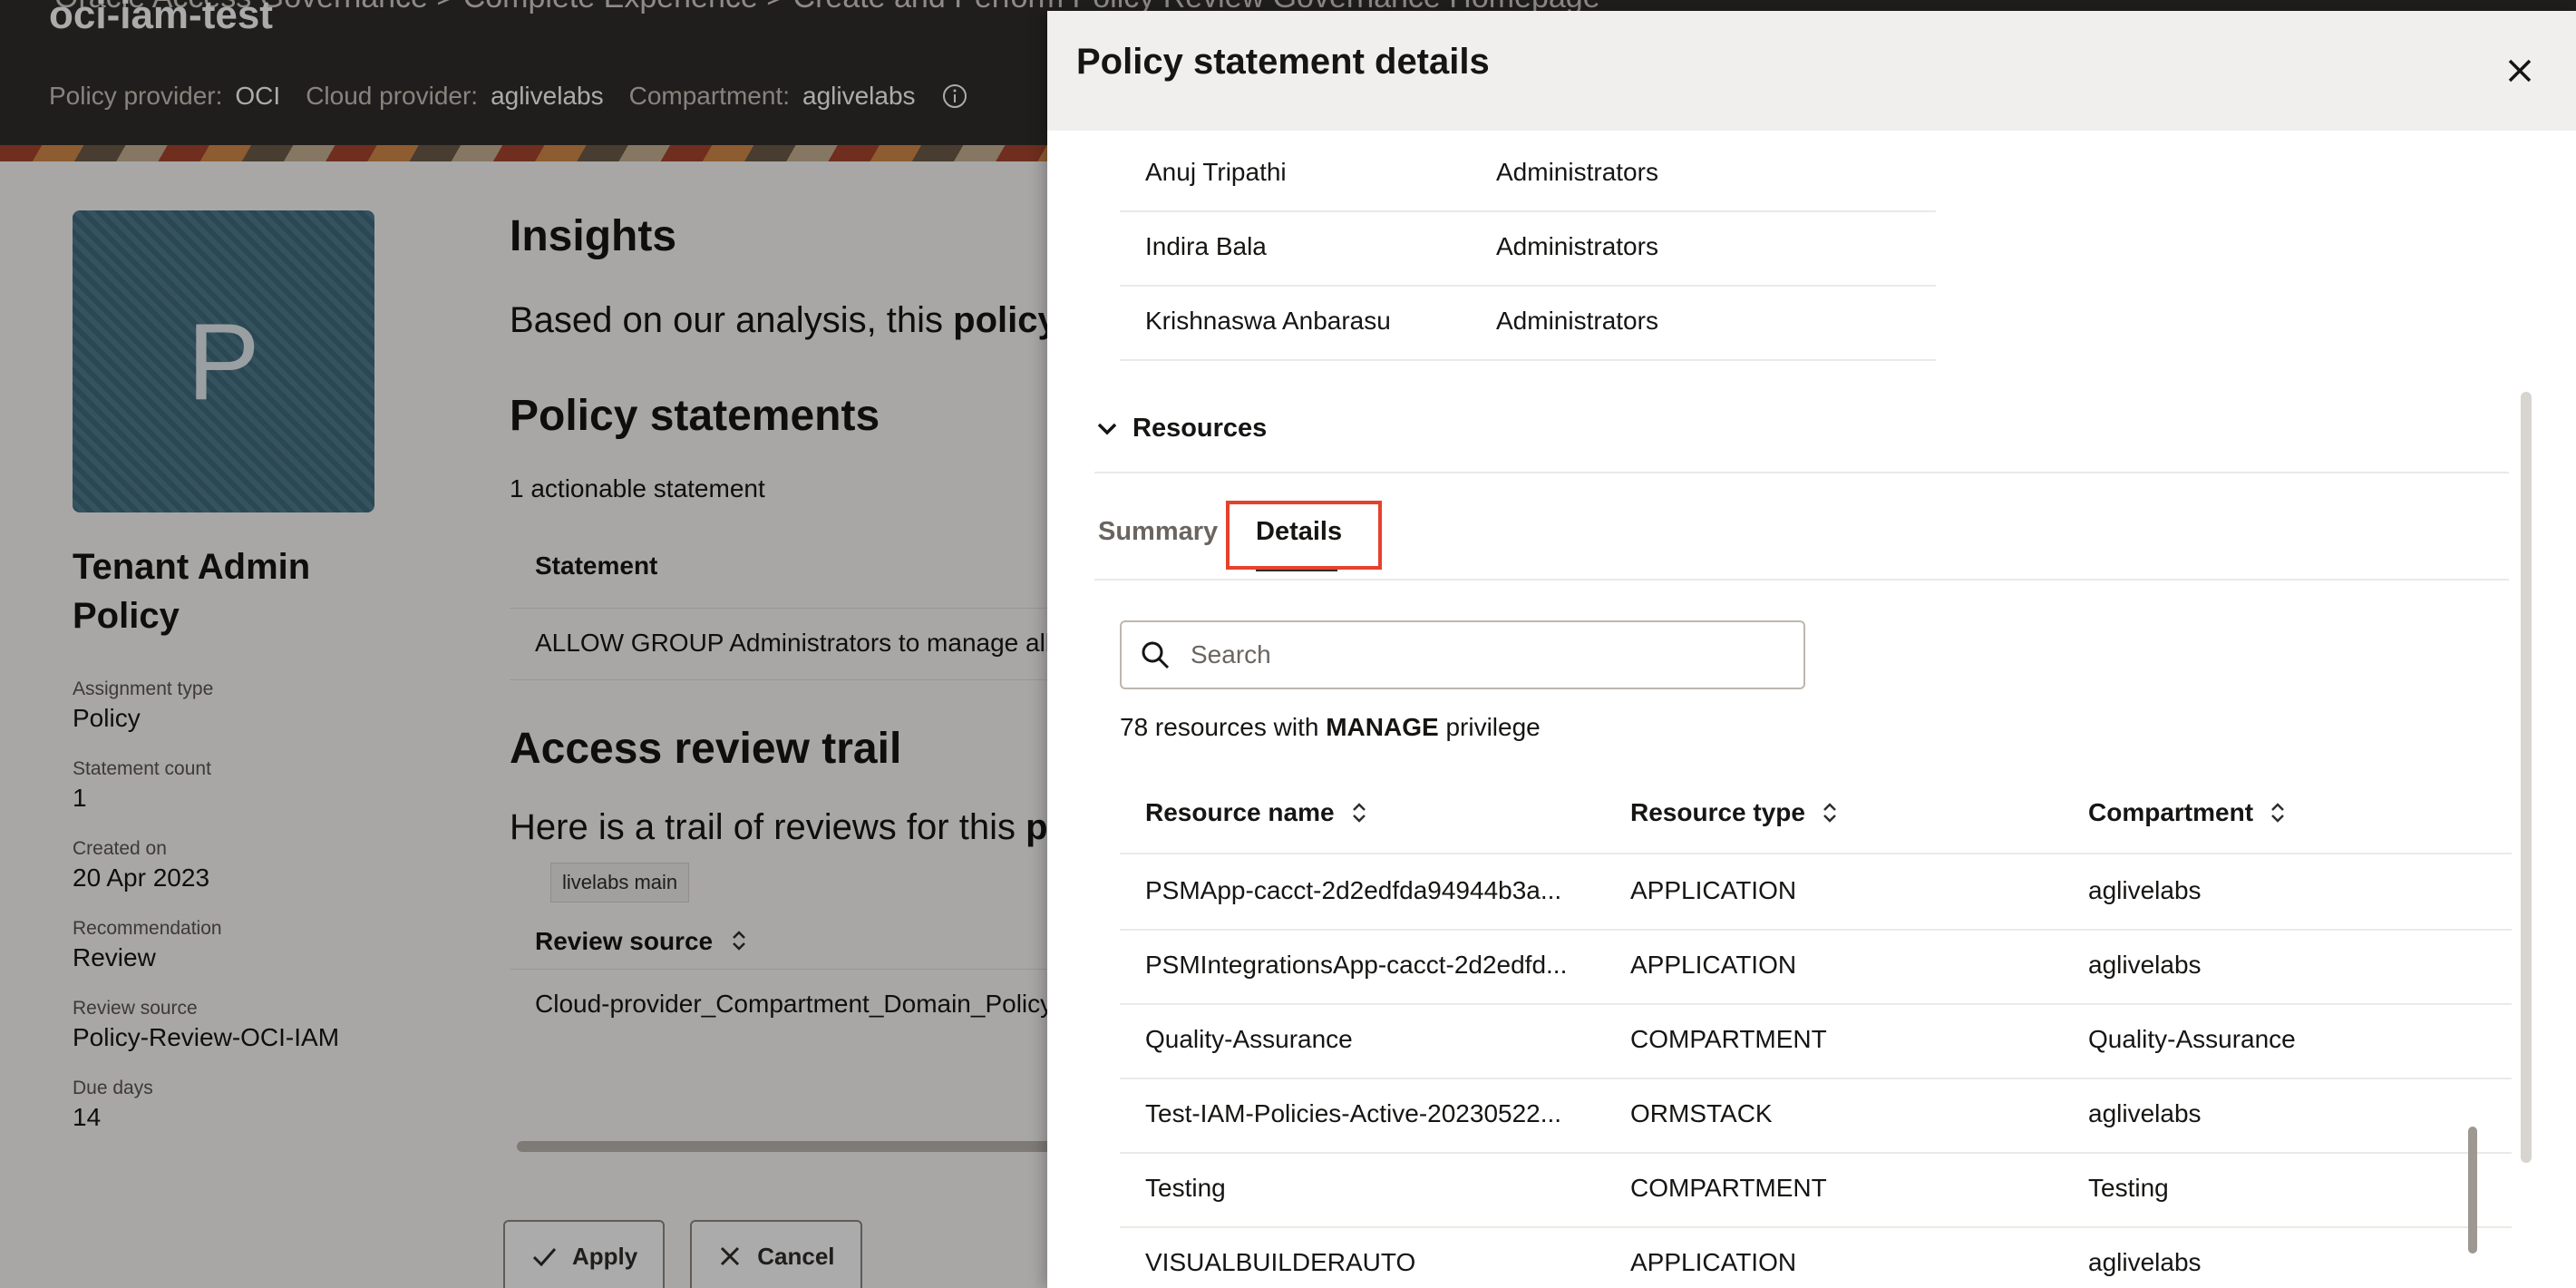 Image resolution: width=2576 pixels, height=1288 pixels. I want to click on resource-name-cell: Testing, so click(1185, 1188).